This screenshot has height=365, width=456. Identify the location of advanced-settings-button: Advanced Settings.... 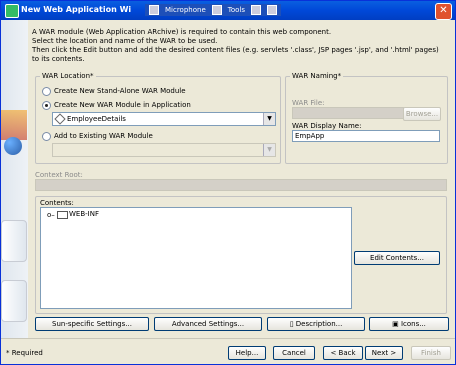
(208, 324).